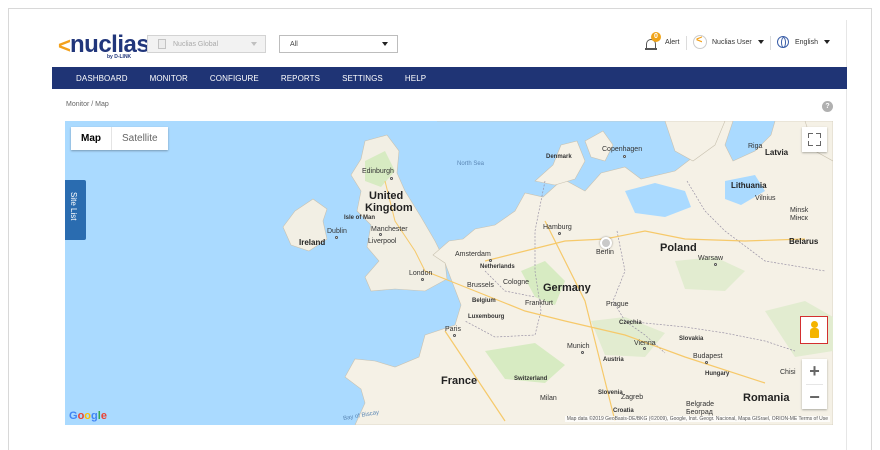 Image resolution: width=880 pixels, height=450 pixels. Describe the element at coordinates (732, 42) in the screenshot. I see `user-name: Nuclias User` at that location.